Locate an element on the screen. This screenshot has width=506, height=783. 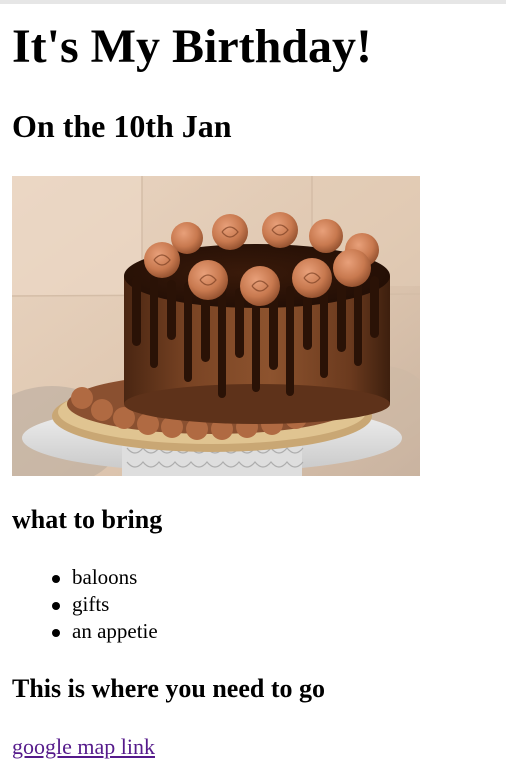
list-item-label: an appetie is located at coordinates (115, 631).